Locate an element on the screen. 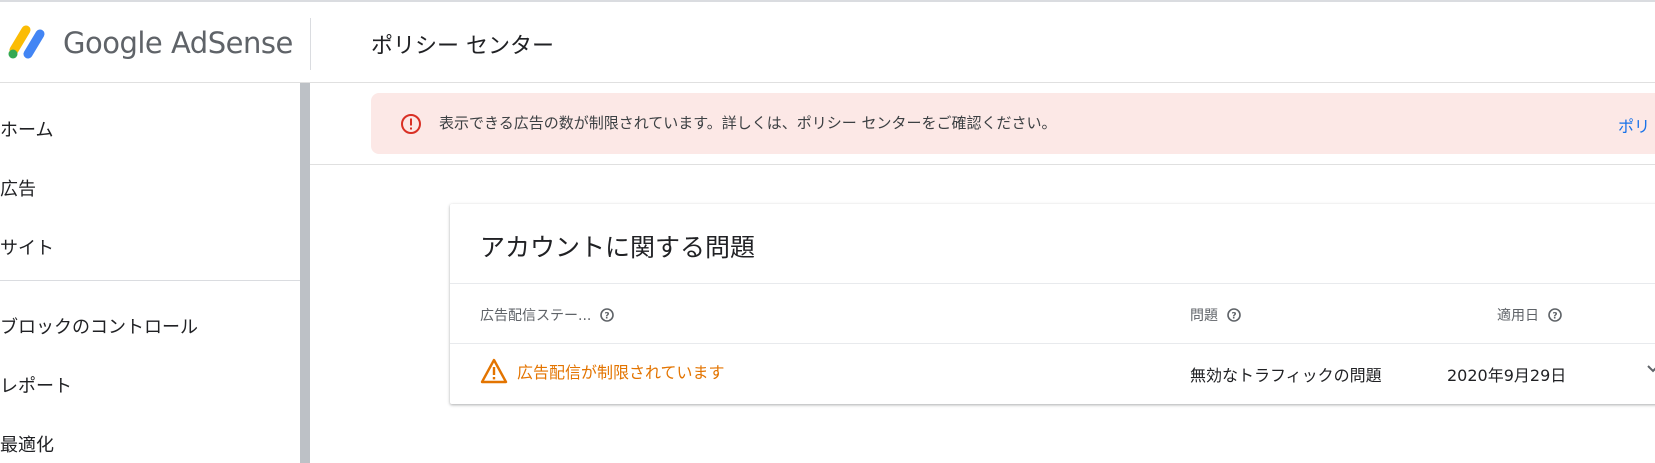 Image resolution: width=1655 pixels, height=463 pixels. card-divider is located at coordinates (1052, 283).